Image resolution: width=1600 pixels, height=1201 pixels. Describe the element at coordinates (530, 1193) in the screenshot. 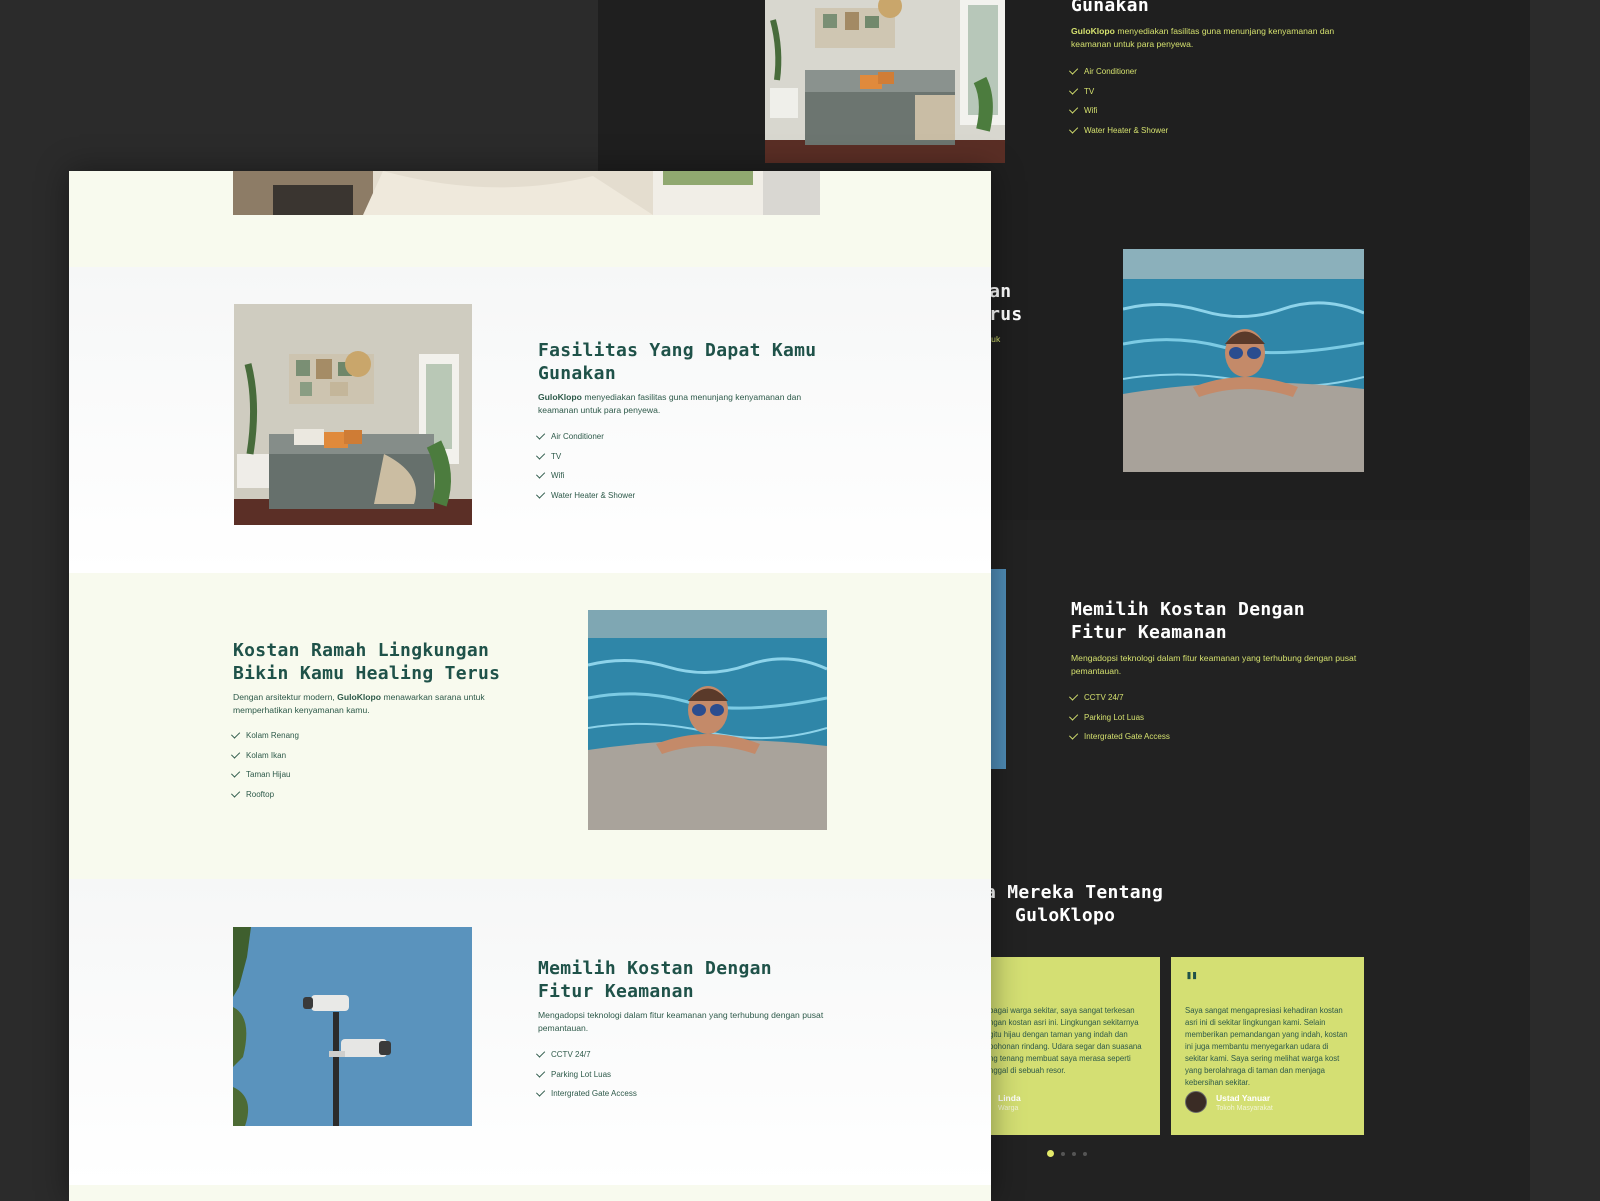

I see `next-section-top` at that location.